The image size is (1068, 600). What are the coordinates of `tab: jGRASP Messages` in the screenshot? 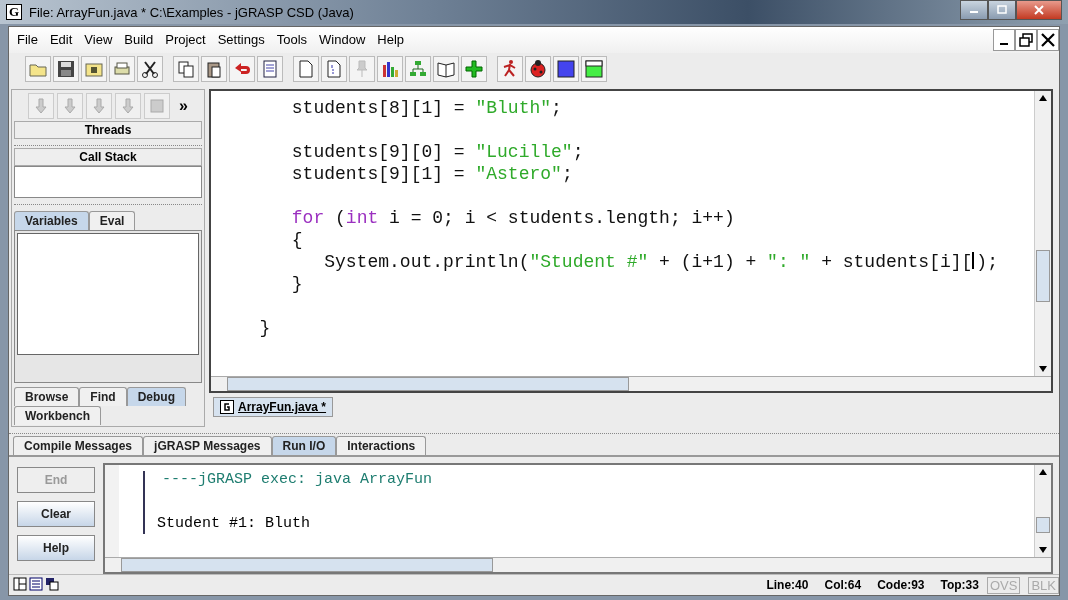 It's located at (207, 445).